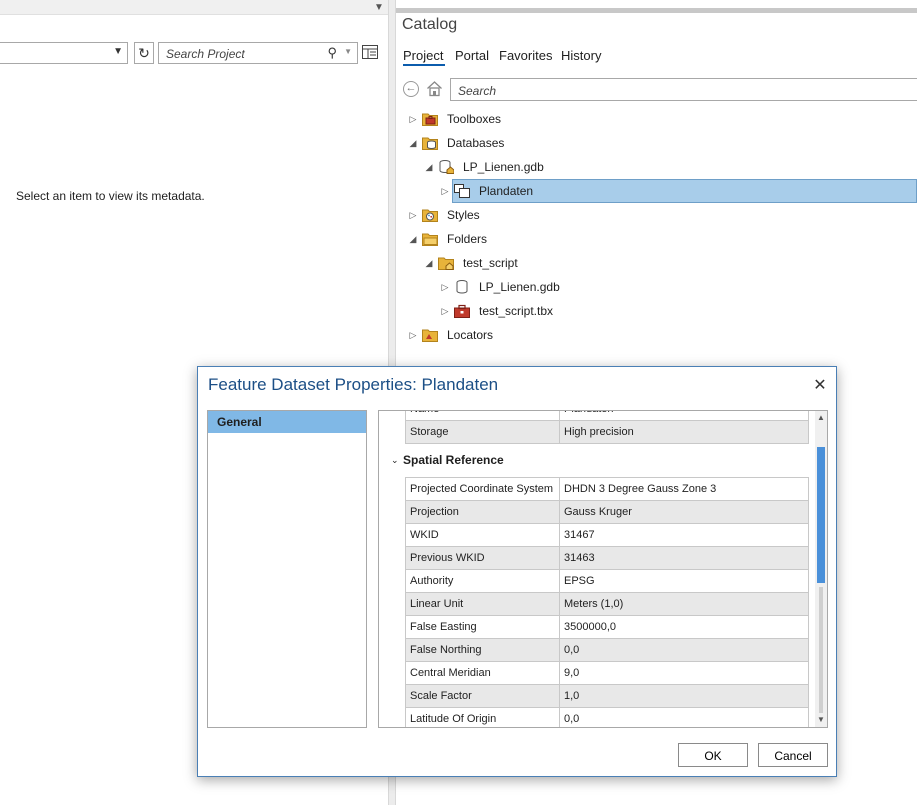 The image size is (917, 805). What do you see at coordinates (519, 287) in the screenshot?
I see `tree-item-label: LP_Lienen.gdb` at bounding box center [519, 287].